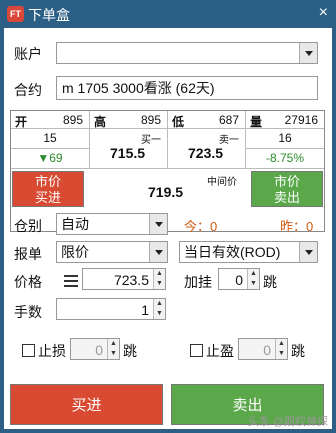 This screenshot has height=433, width=336. Describe the element at coordinates (131, 280) in the screenshot. I see `price-value: 723.5` at that location.